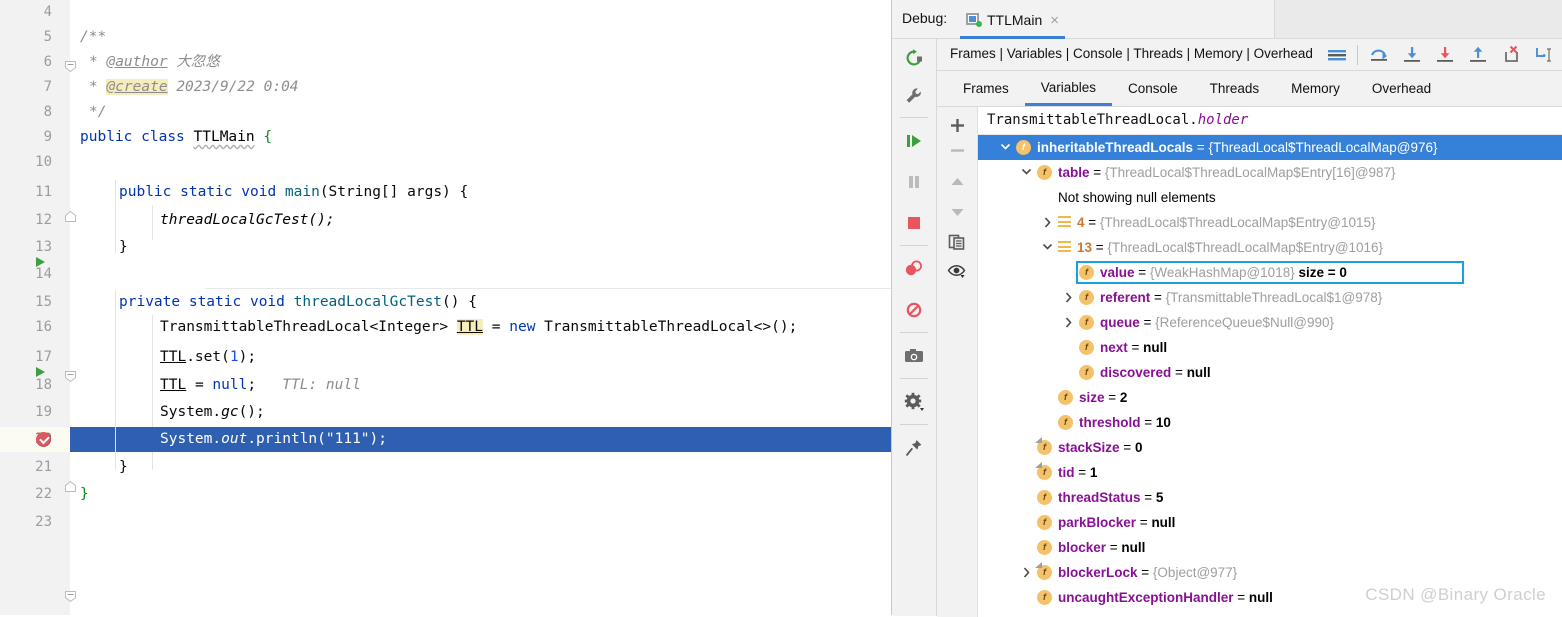 Image resolution: width=1562 pixels, height=617 pixels. What do you see at coordinates (47, 87) in the screenshot?
I see `line-number: 7` at bounding box center [47, 87].